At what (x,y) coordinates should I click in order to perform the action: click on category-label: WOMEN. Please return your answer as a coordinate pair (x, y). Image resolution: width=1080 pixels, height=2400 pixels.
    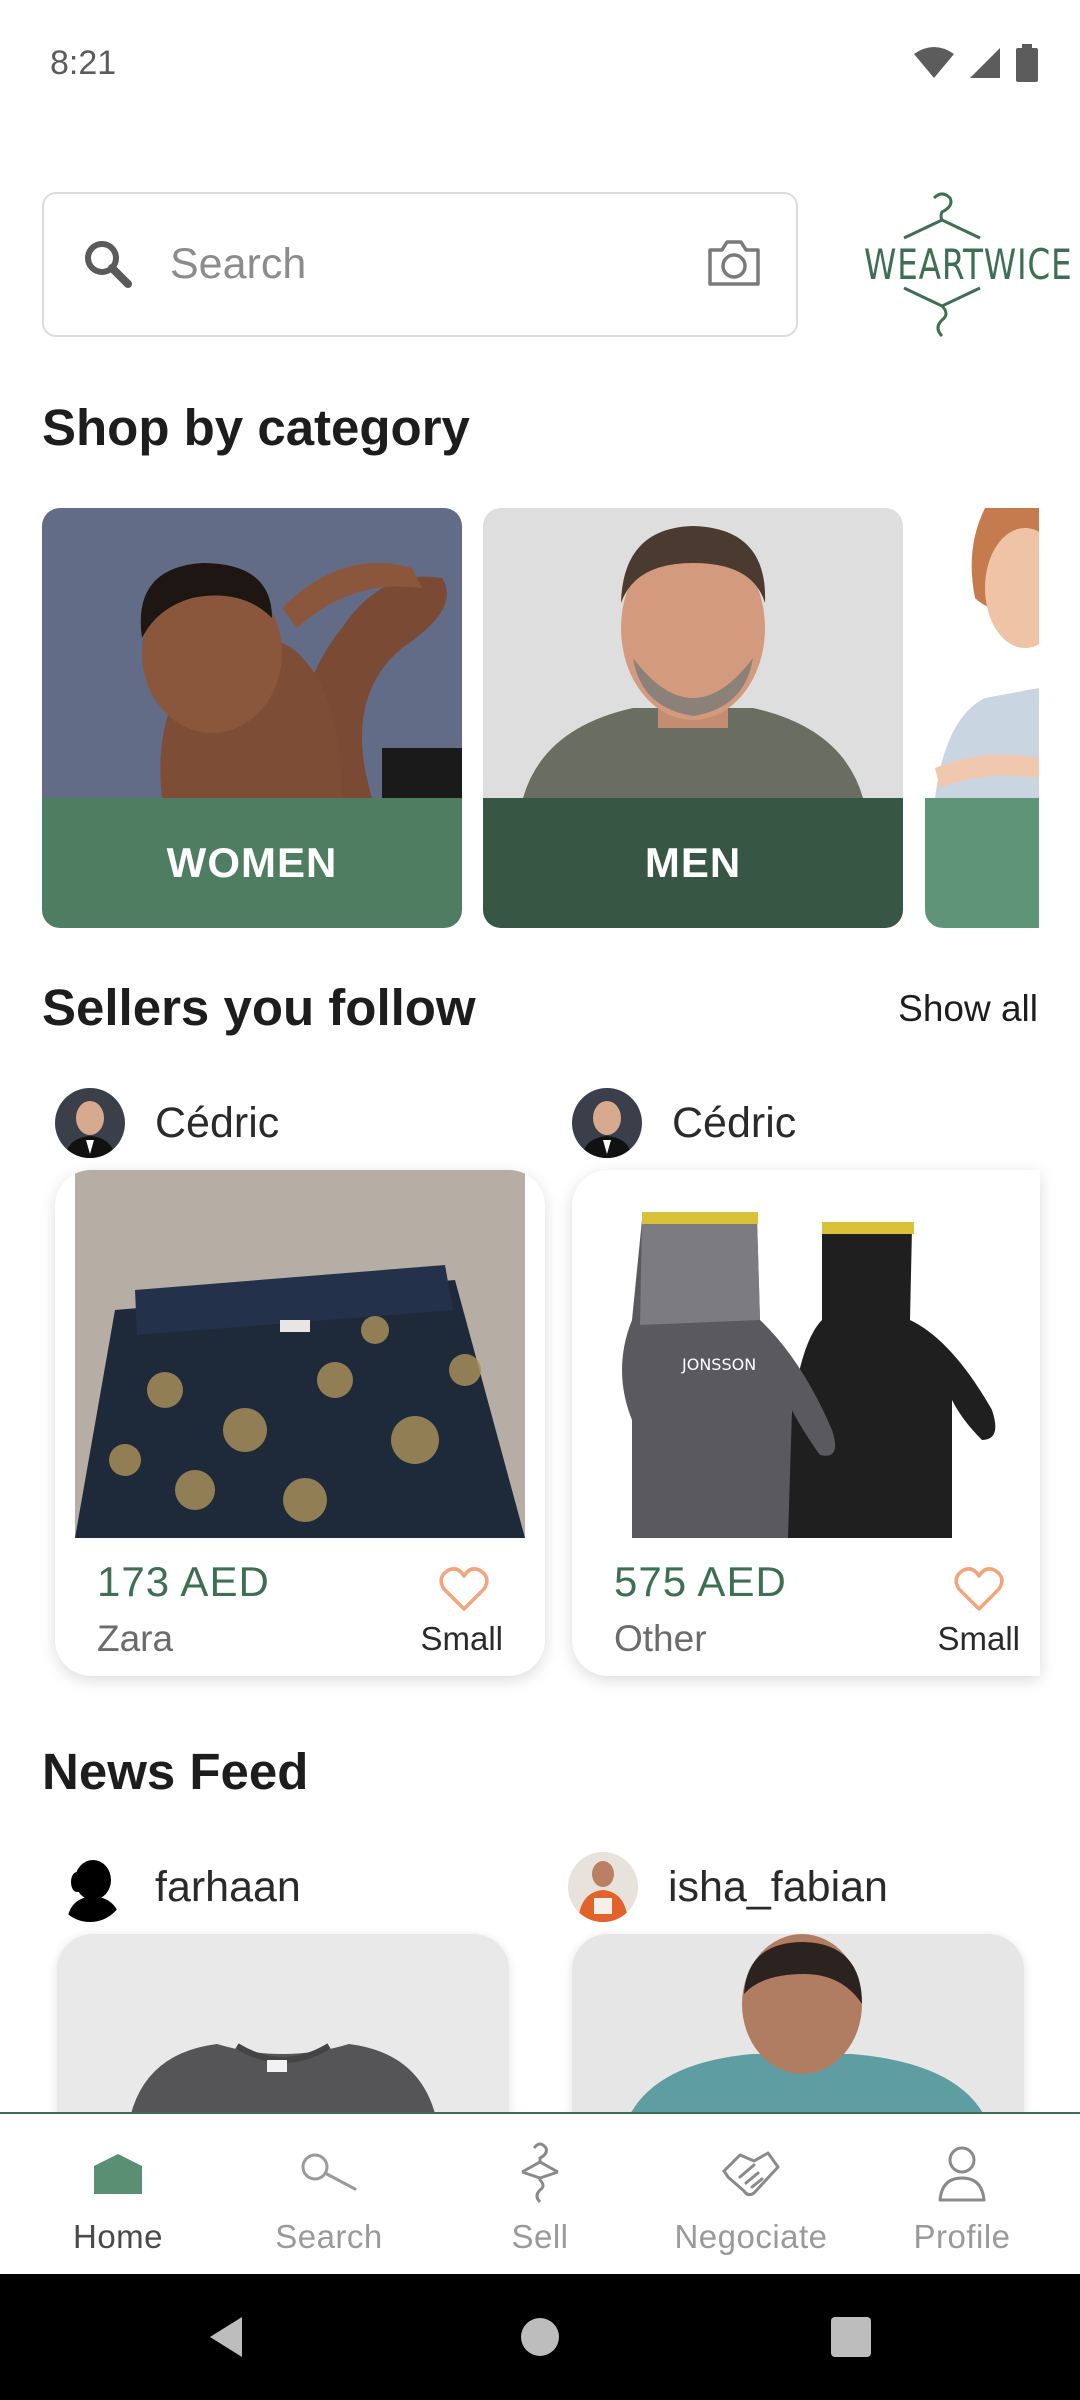
    Looking at the image, I should click on (252, 862).